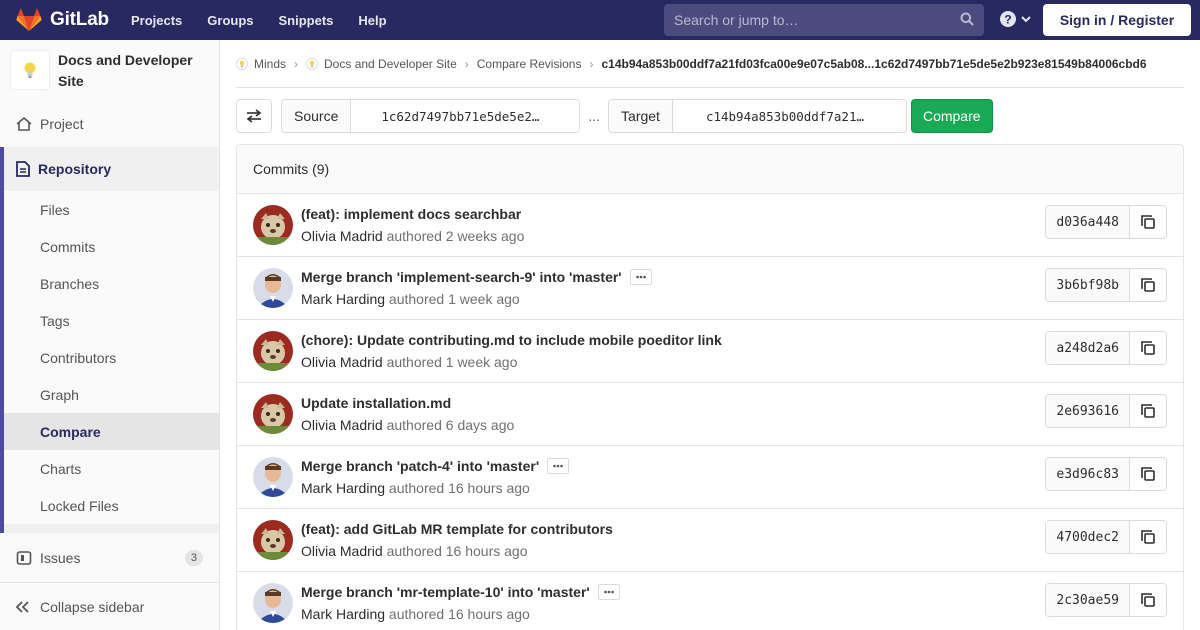  Describe the element at coordinates (529, 64) in the screenshot. I see `breadcrumb-section: Compare Revisions` at that location.